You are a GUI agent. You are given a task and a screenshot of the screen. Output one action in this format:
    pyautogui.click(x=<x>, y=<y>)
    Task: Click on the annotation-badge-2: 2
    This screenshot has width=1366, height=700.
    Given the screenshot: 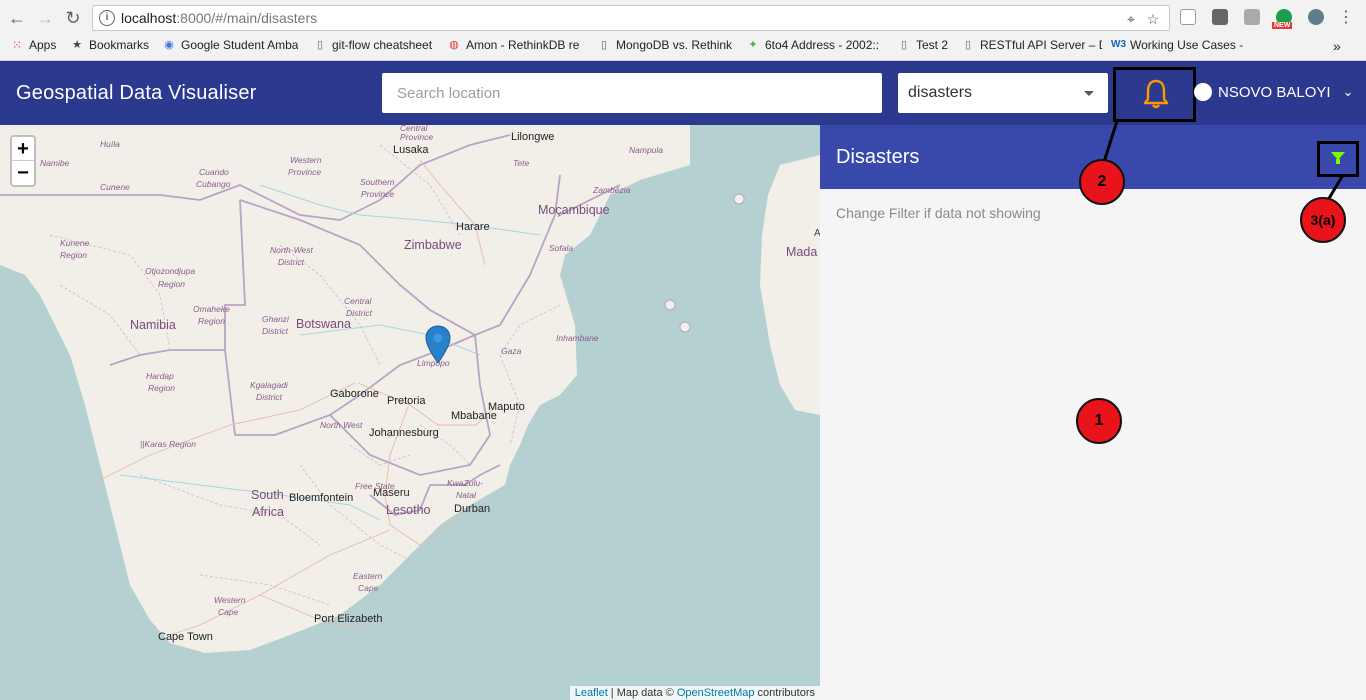 What is the action you would take?
    pyautogui.click(x=1102, y=182)
    